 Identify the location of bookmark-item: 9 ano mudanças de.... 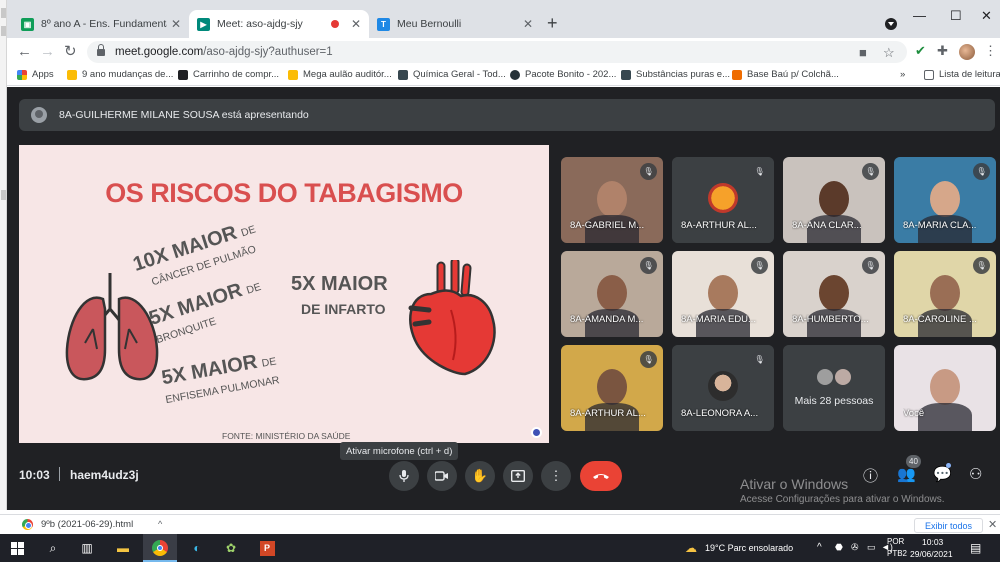
(120, 74).